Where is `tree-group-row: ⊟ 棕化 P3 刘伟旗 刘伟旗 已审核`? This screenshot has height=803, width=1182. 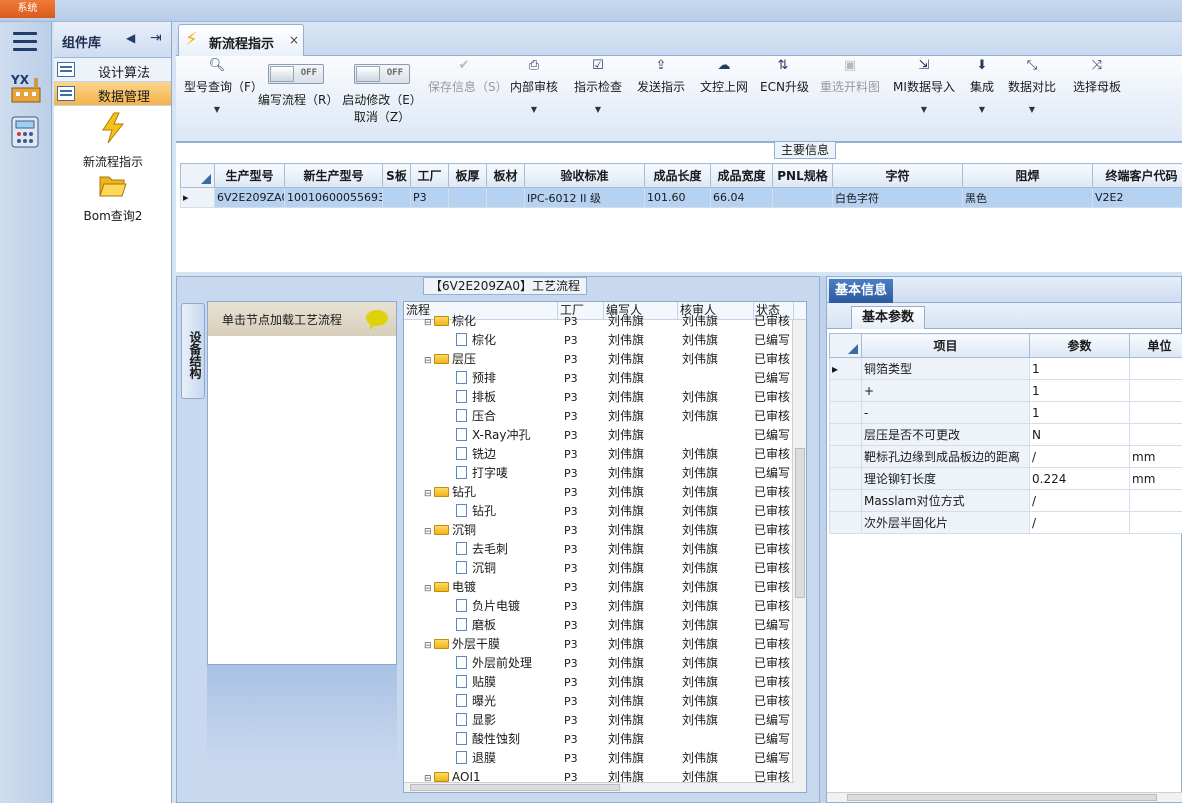 tree-group-row: ⊟ 棕化 P3 刘伟旗 刘伟旗 已审核 is located at coordinates (605, 321).